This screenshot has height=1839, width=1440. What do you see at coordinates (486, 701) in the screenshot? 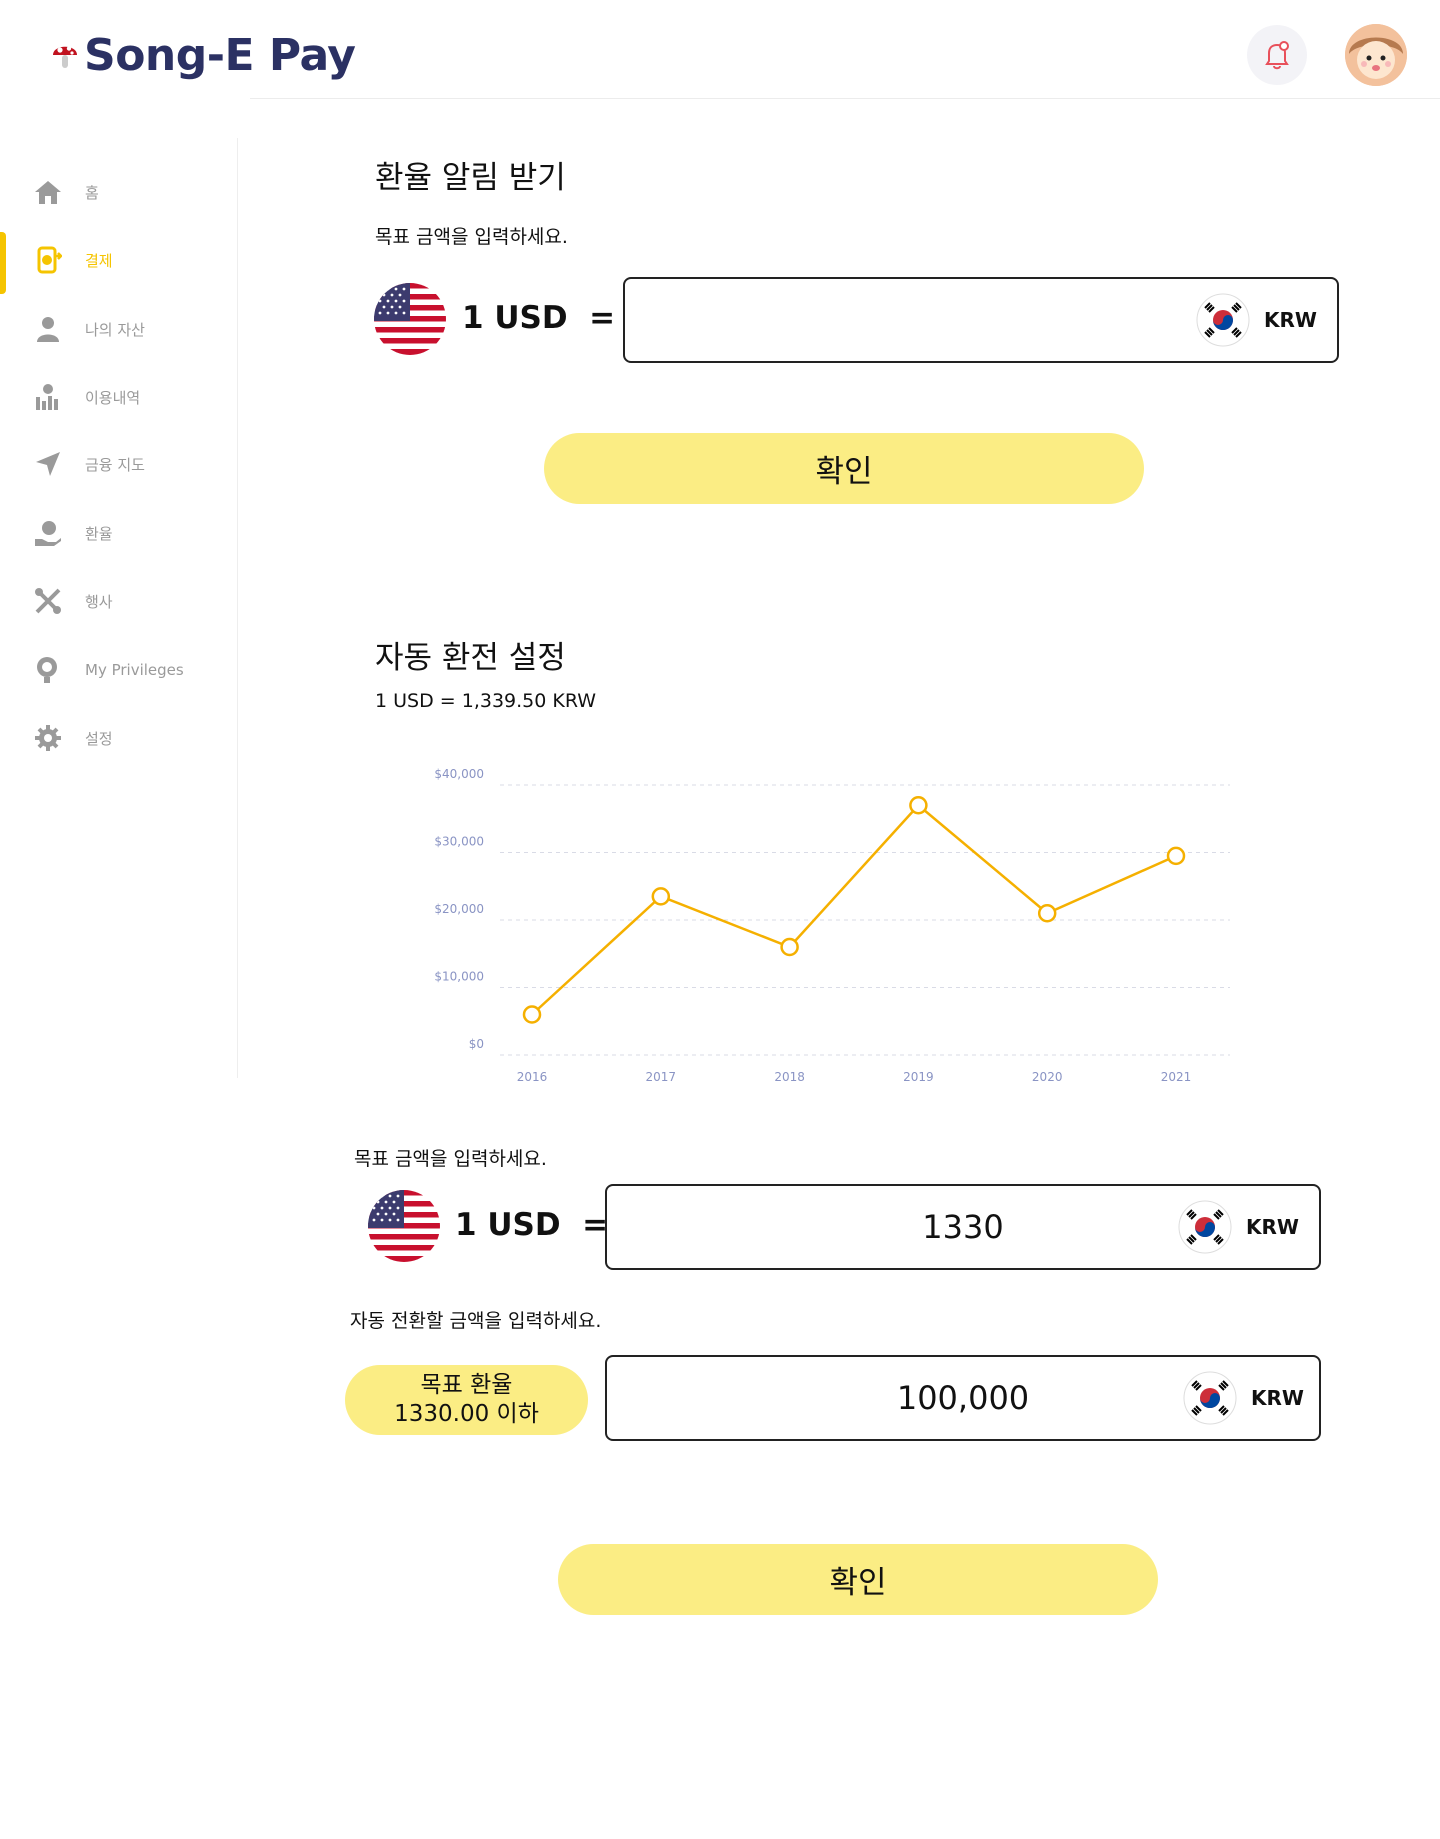
I see `current-rate-text: 1 USD = 1,339.50 KRW` at bounding box center [486, 701].